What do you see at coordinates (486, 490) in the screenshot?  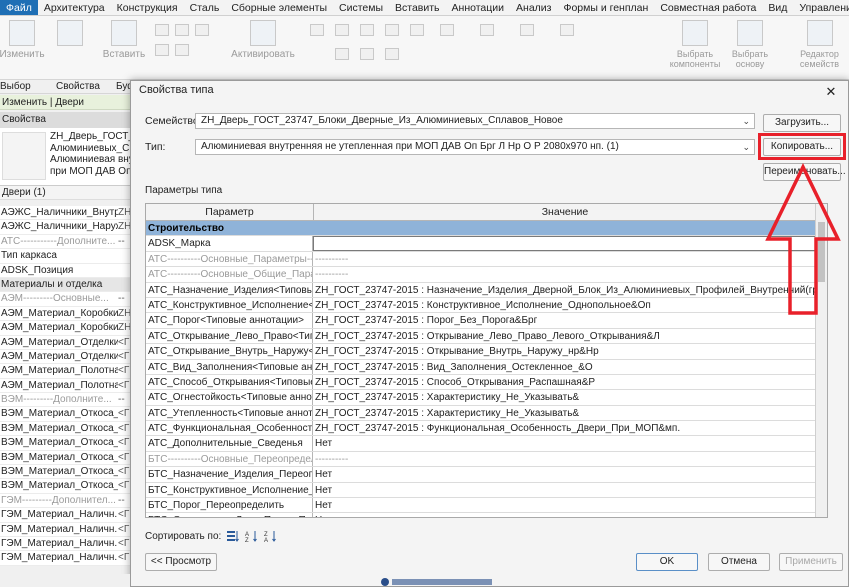 I see `grid-row: БТС_Конструктивное_Исполнение_П Нет` at bounding box center [486, 490].